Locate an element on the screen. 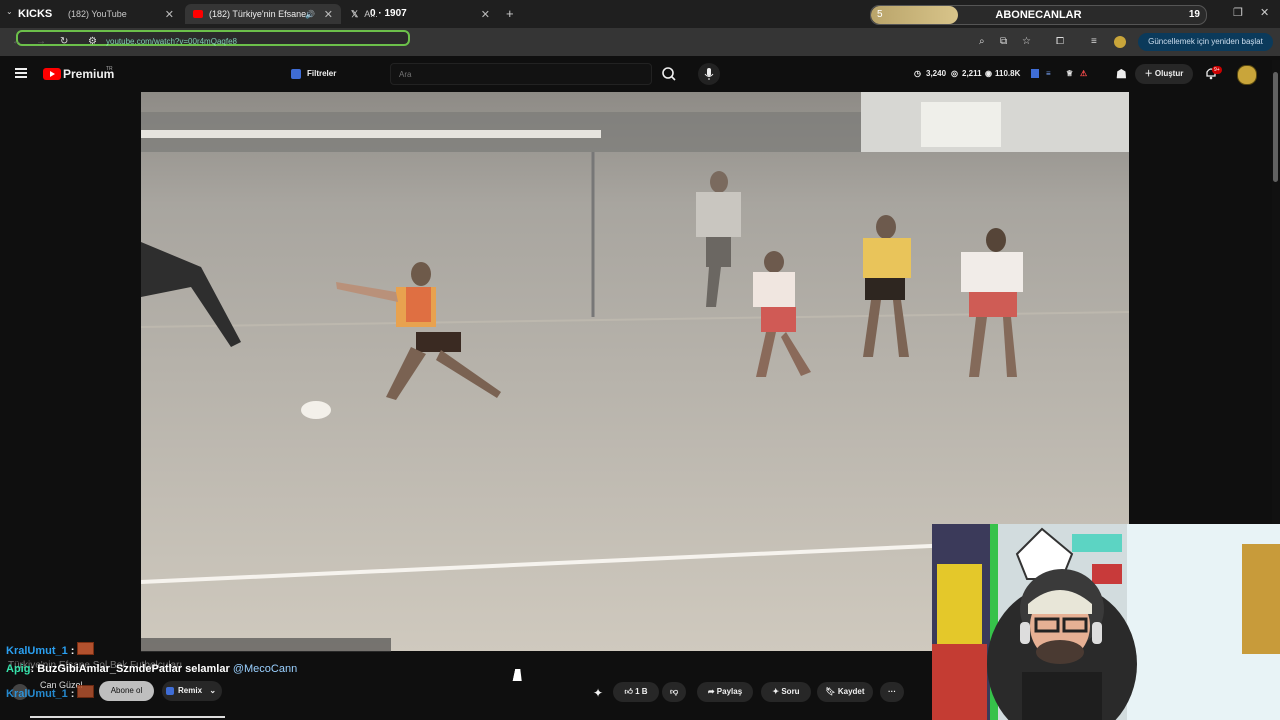 The height and width of the screenshot is (720, 1280). url-text: youtube.com/watch?v=00r4mQaqfe8 is located at coordinates (171, 41).